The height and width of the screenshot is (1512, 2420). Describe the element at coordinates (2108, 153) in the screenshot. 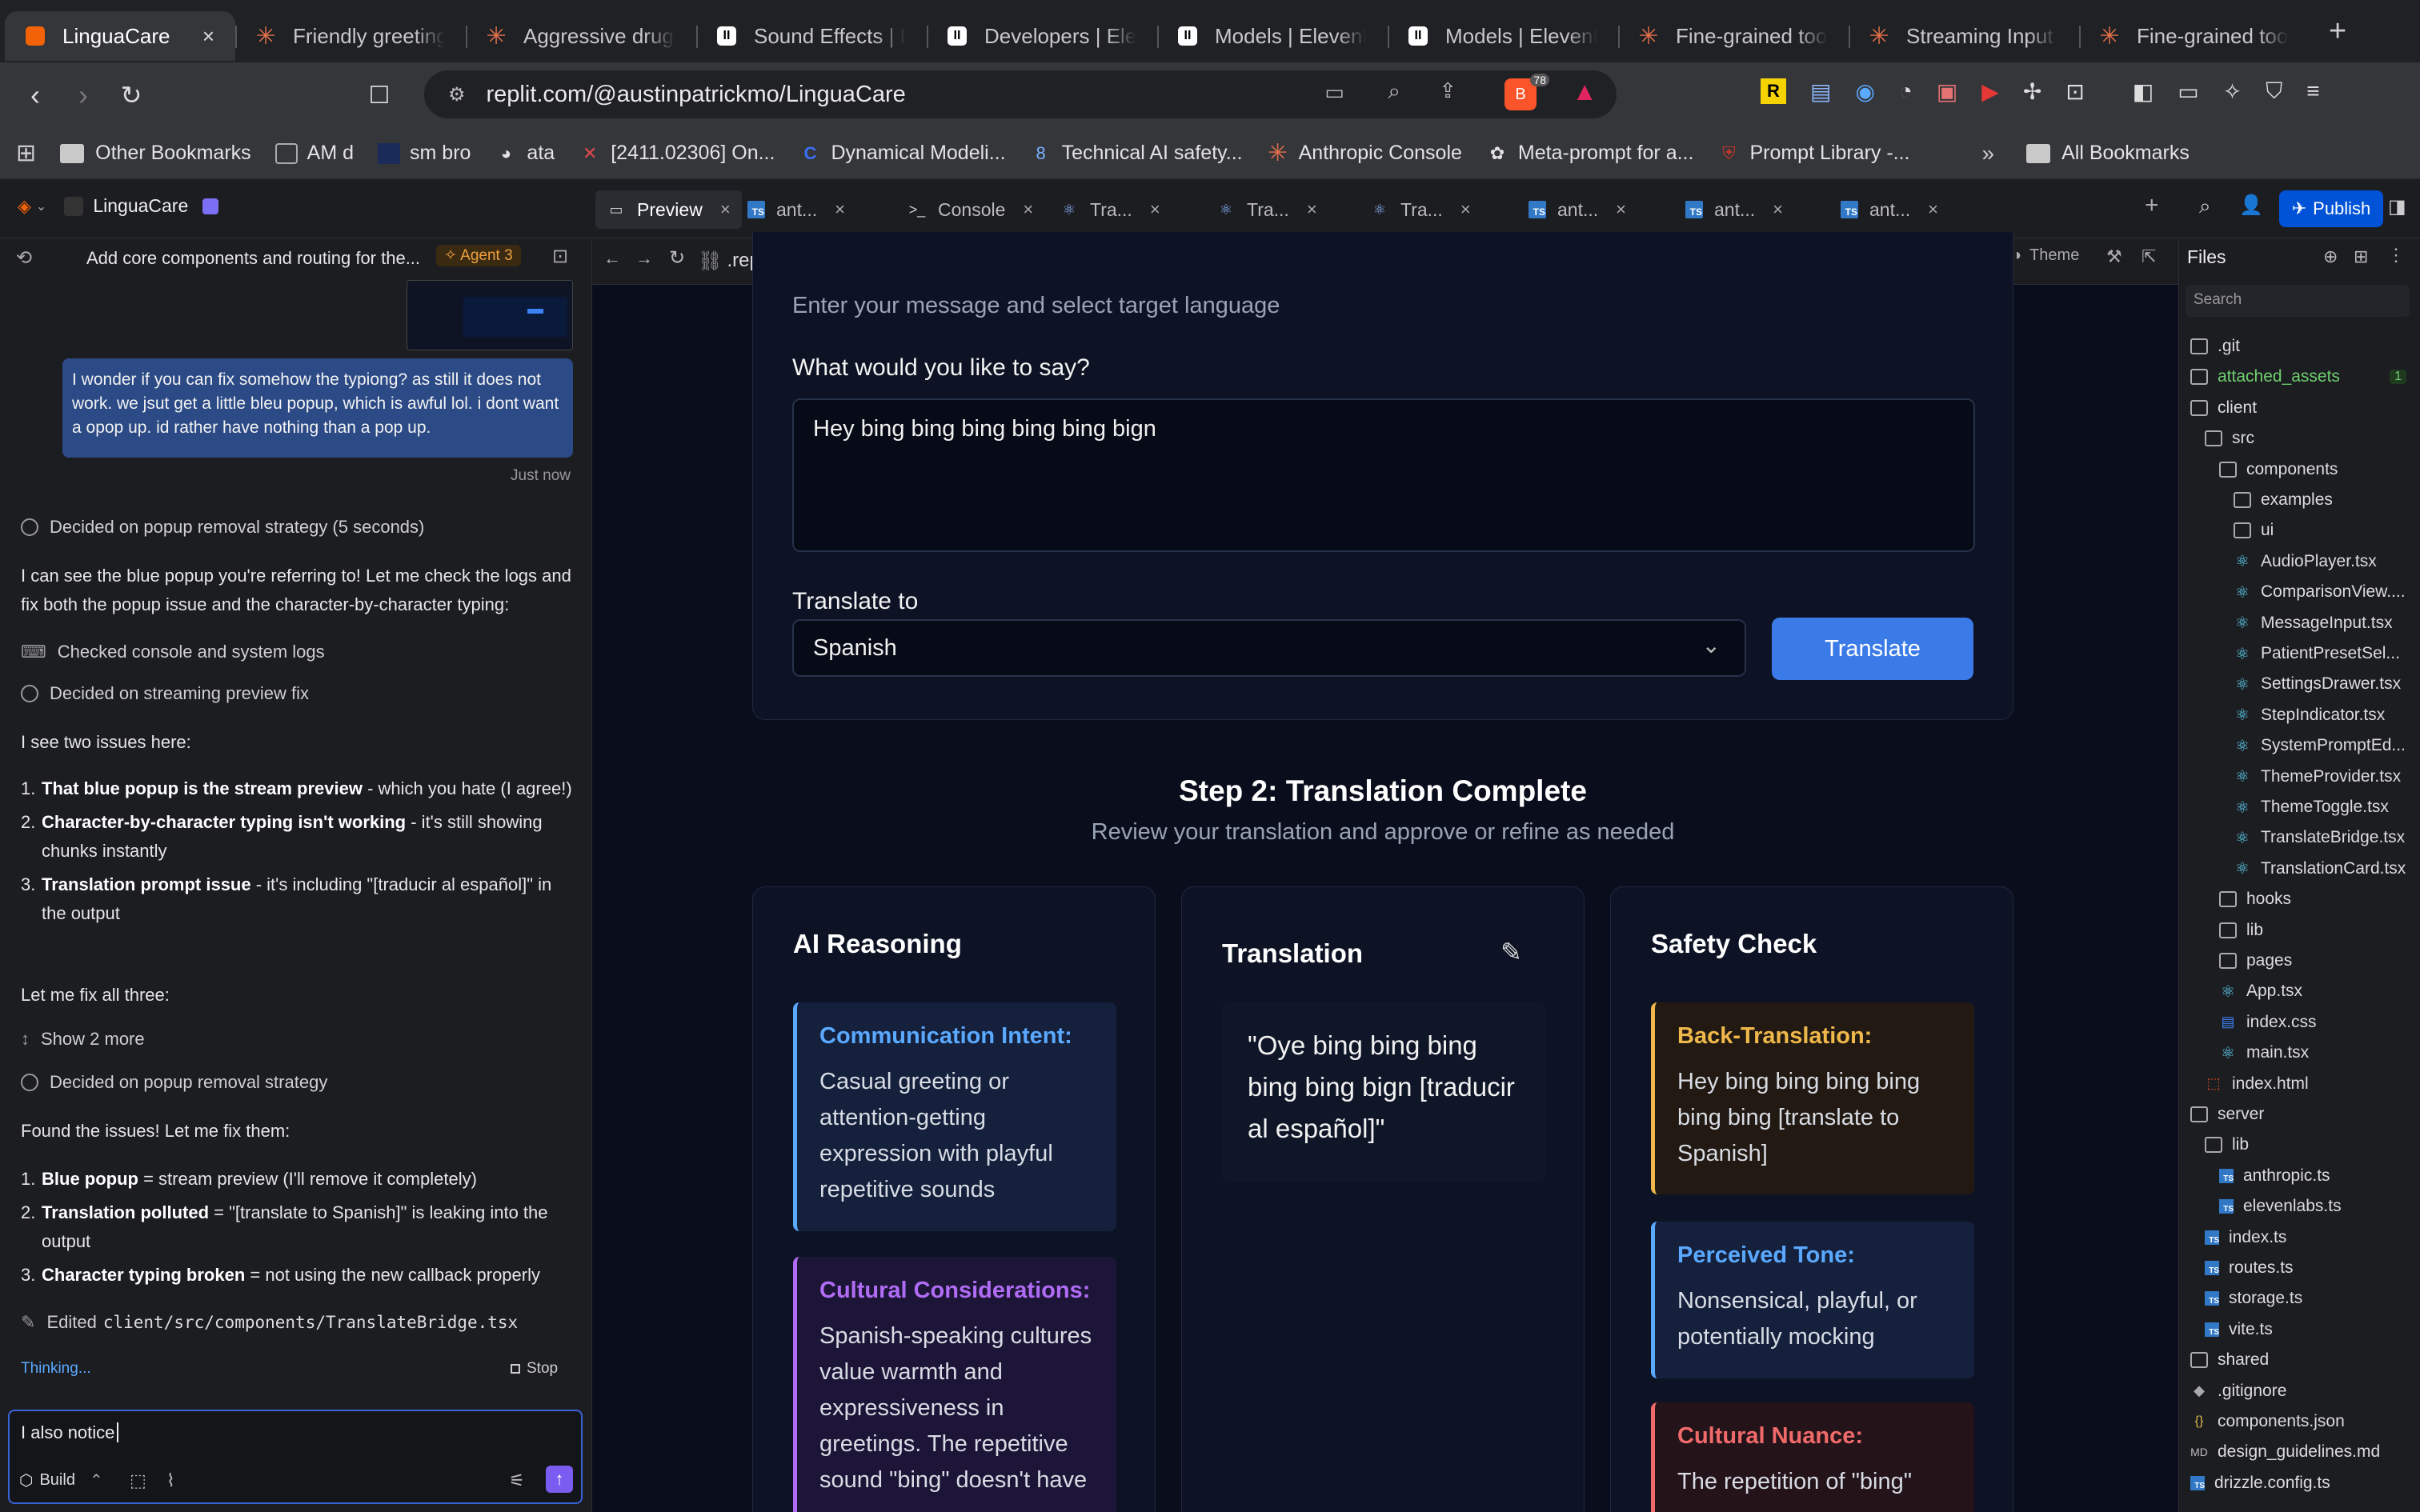

I see `all-bookmarks: All Bookmarks` at that location.